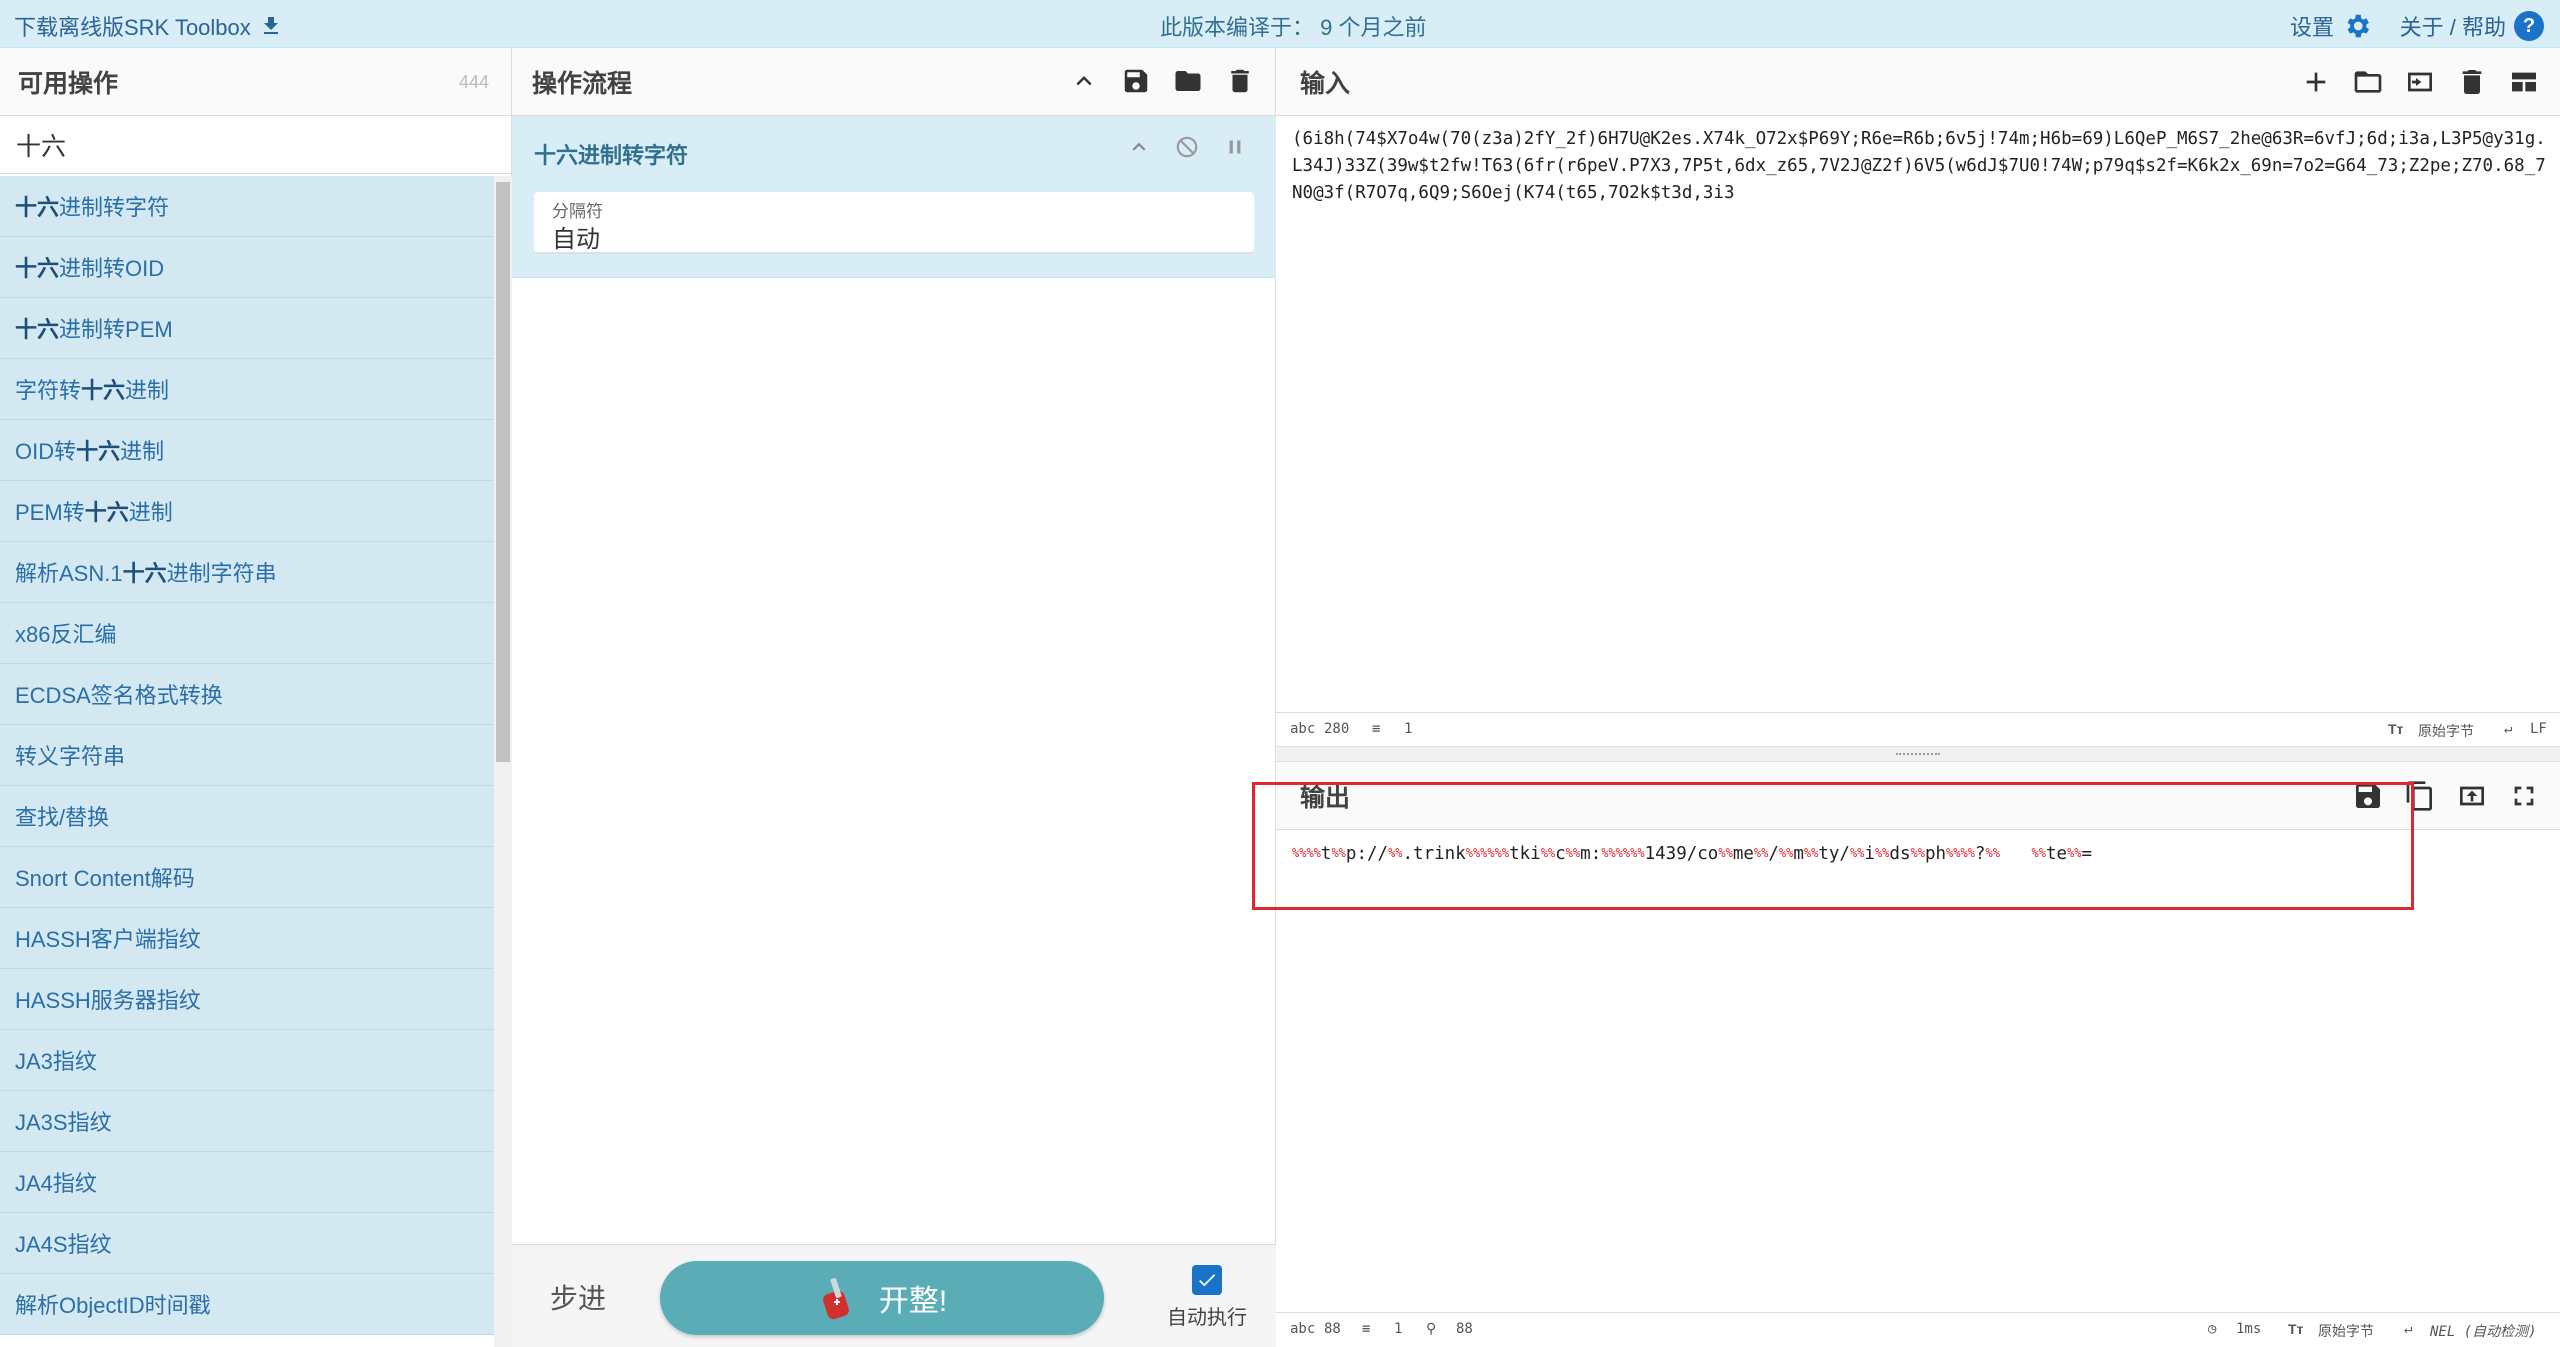  I want to click on operation-item: x86反汇编, so click(247, 633).